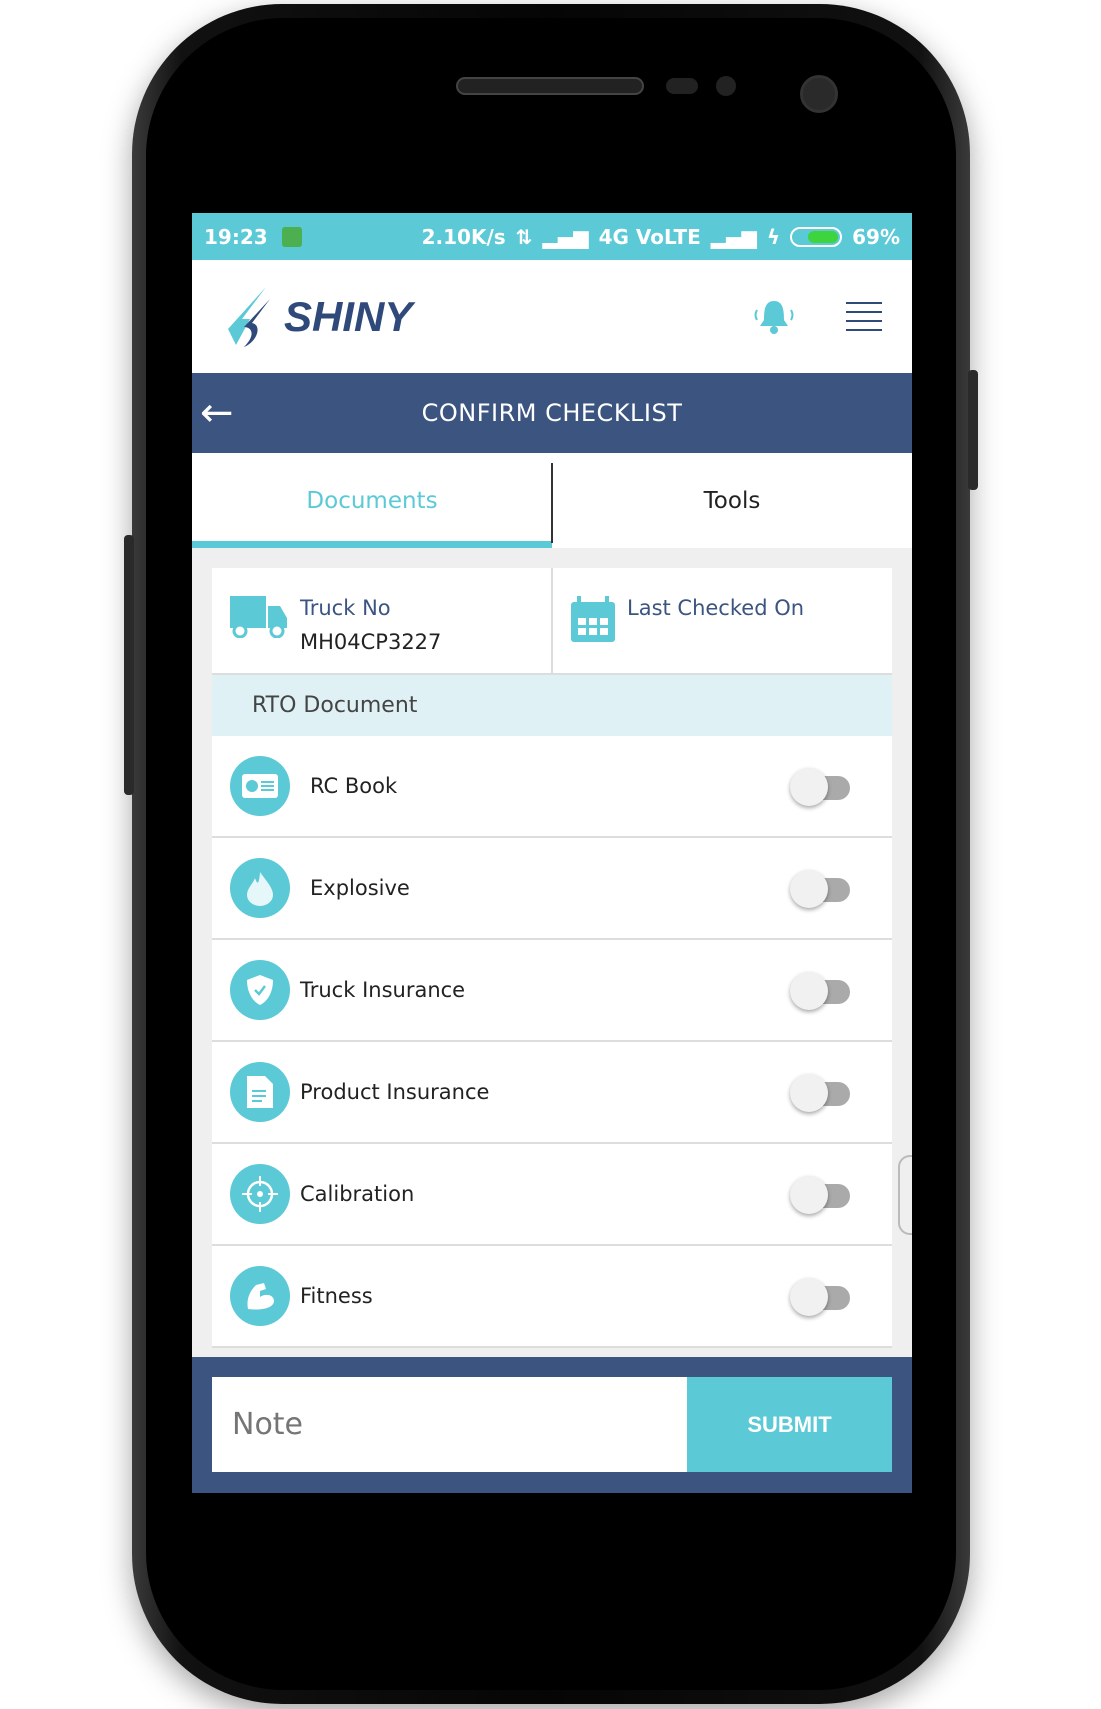 Image resolution: width=1101 pixels, height=1709 pixels. I want to click on truck-no-value: MH04CP3227, so click(371, 642).